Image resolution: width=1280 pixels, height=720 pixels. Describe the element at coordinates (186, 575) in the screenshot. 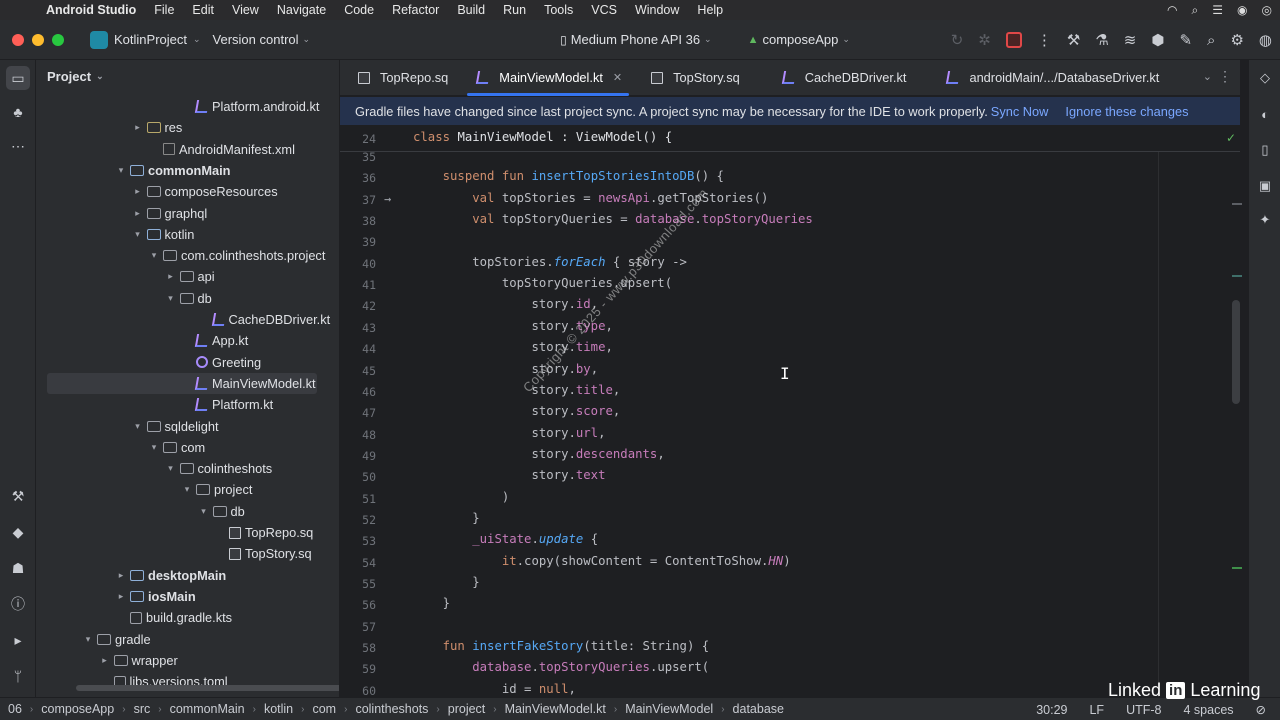

I see `tree-item: ▸ desktopMain` at that location.